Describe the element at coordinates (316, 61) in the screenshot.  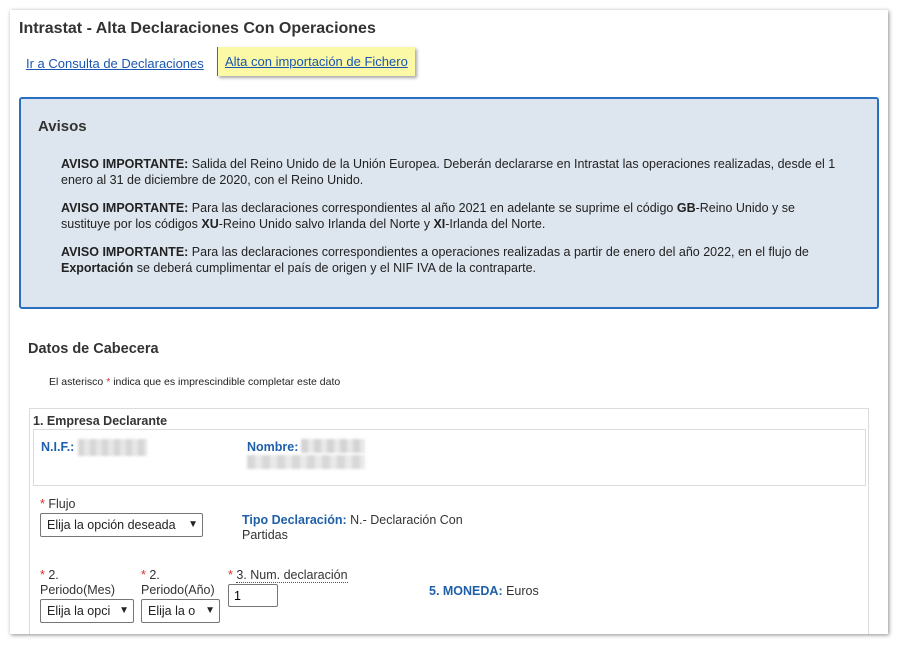
I see `importacion-fichero-link: Alta con importación de Fichero` at that location.